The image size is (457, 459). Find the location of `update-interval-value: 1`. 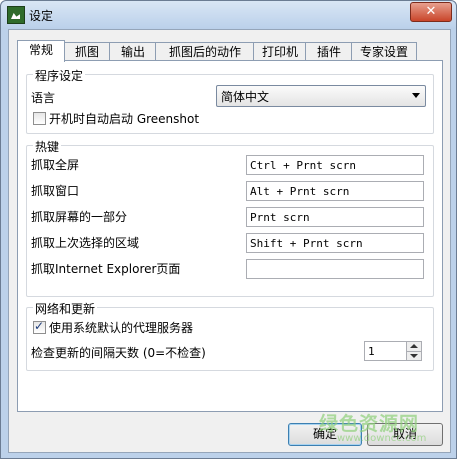

update-interval-value: 1 is located at coordinates (371, 351).